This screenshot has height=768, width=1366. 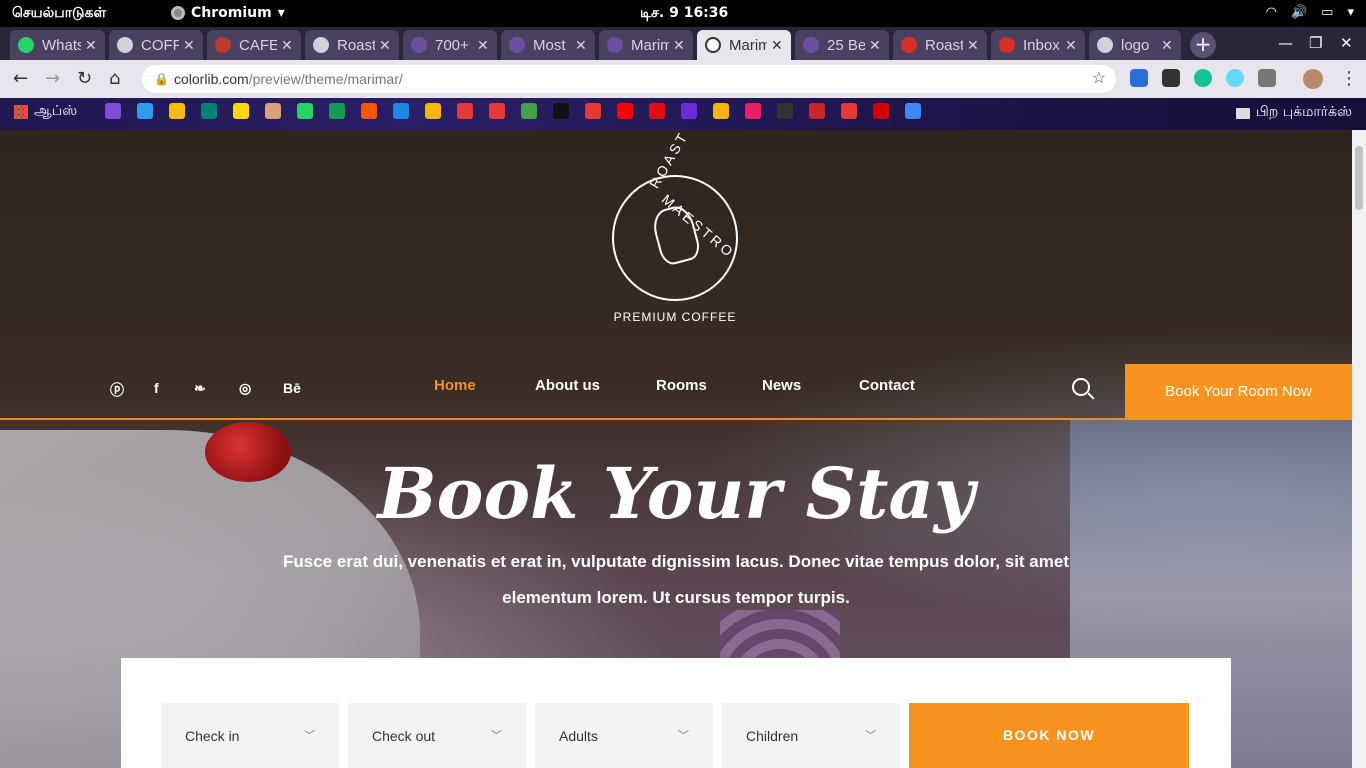 I want to click on tab-gmail-inbox: Inbox ✕, so click(x=1038, y=45).